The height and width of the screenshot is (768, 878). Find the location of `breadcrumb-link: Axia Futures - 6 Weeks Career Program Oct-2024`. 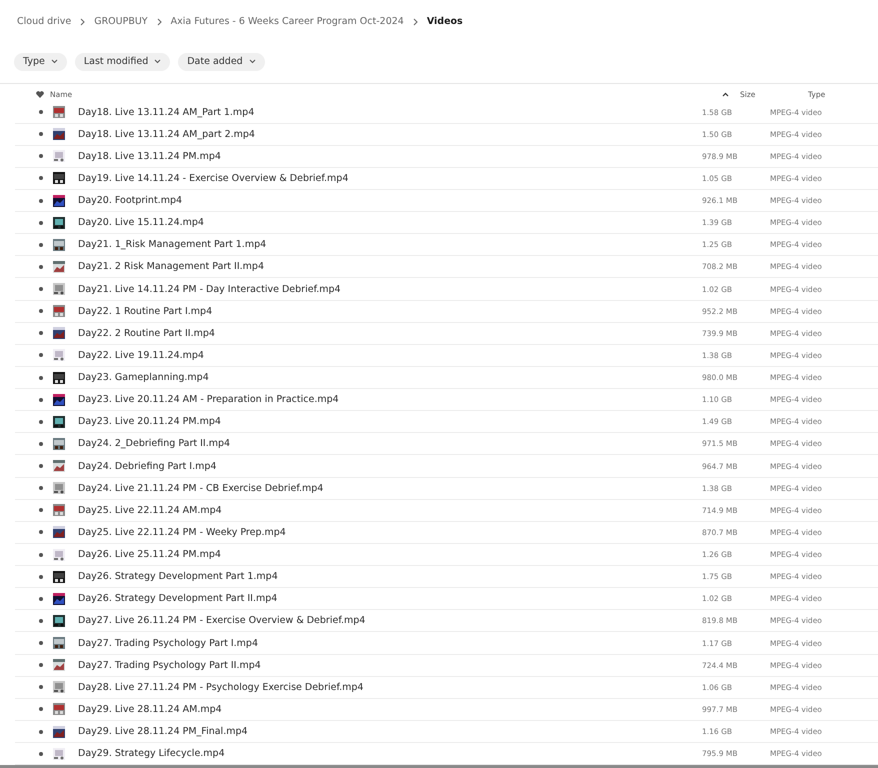

breadcrumb-link: Axia Futures - 6 Weeks Career Program Oct-2024 is located at coordinates (287, 22).